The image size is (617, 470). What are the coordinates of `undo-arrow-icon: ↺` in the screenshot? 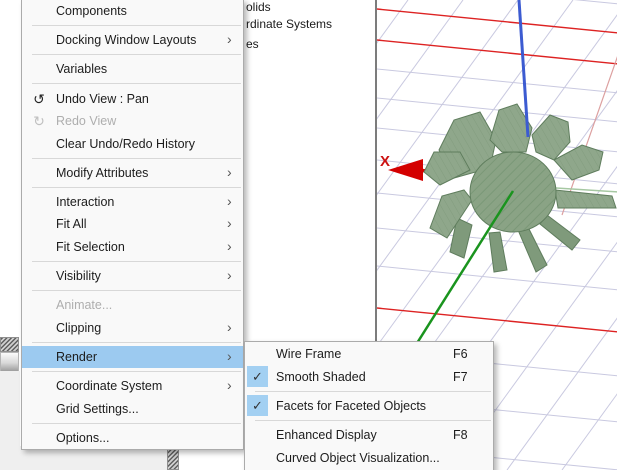 It's located at (39, 98).